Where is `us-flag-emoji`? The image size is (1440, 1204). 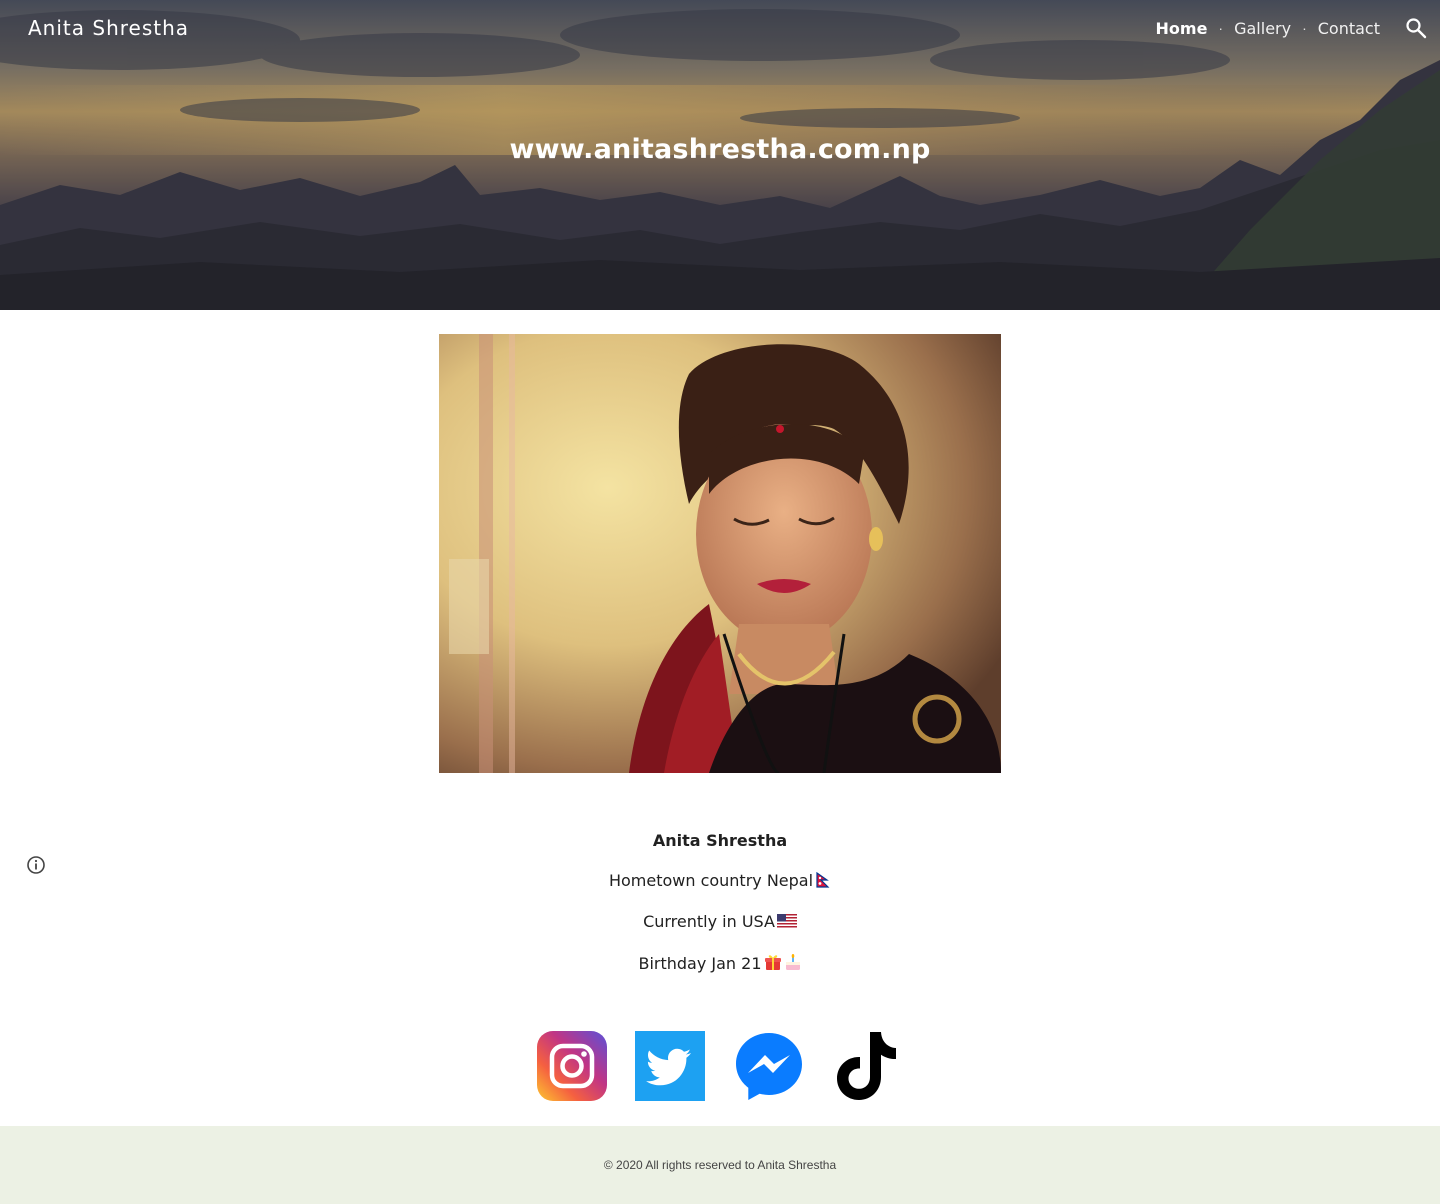 us-flag-emoji is located at coordinates (786, 923).